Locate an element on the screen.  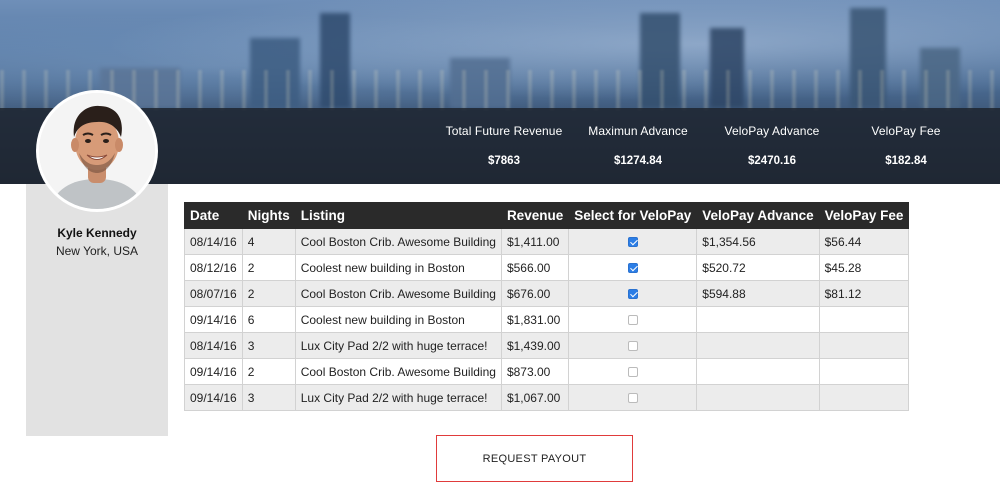
cell-velopay-advance: $520.72 is located at coordinates (758, 267).